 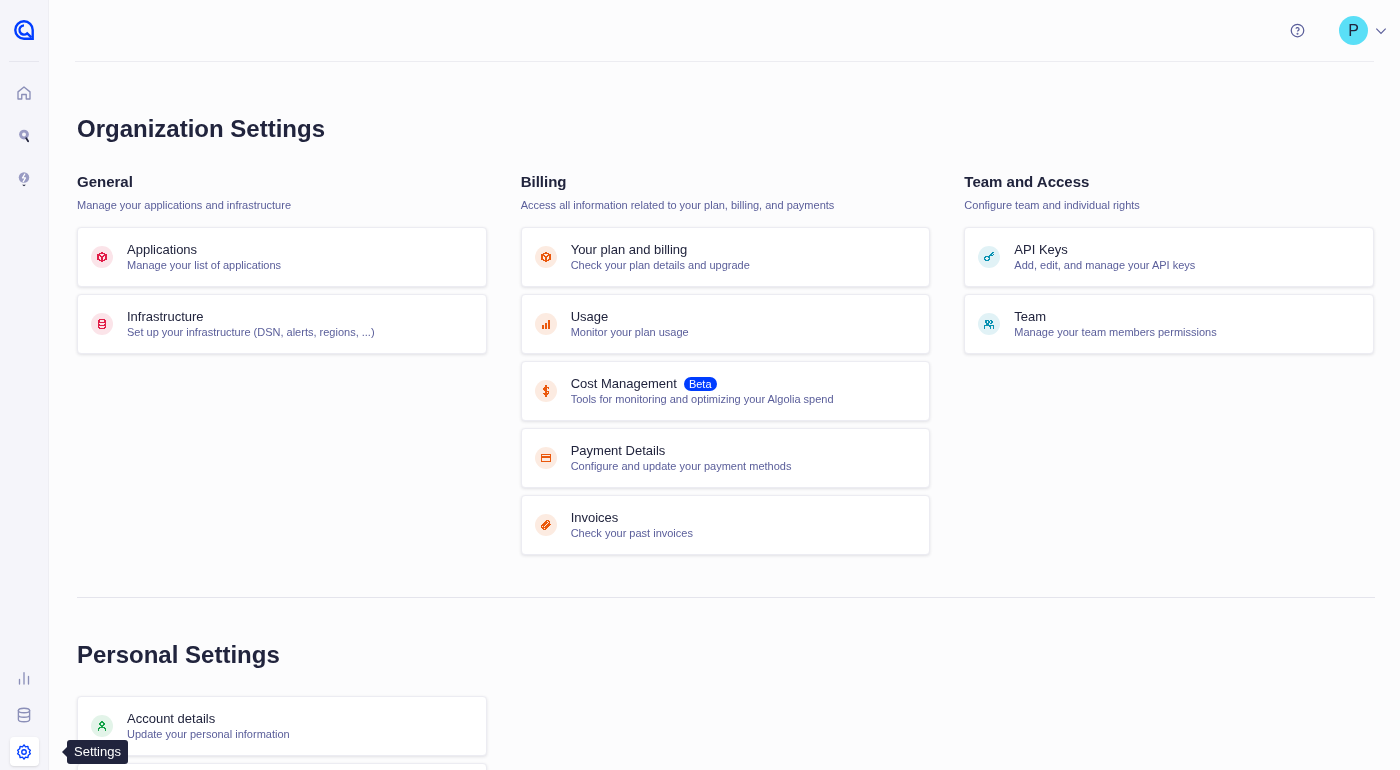 What do you see at coordinates (725, 525) in the screenshot?
I see `settings-card: Invoices Check your past invoices` at bounding box center [725, 525].